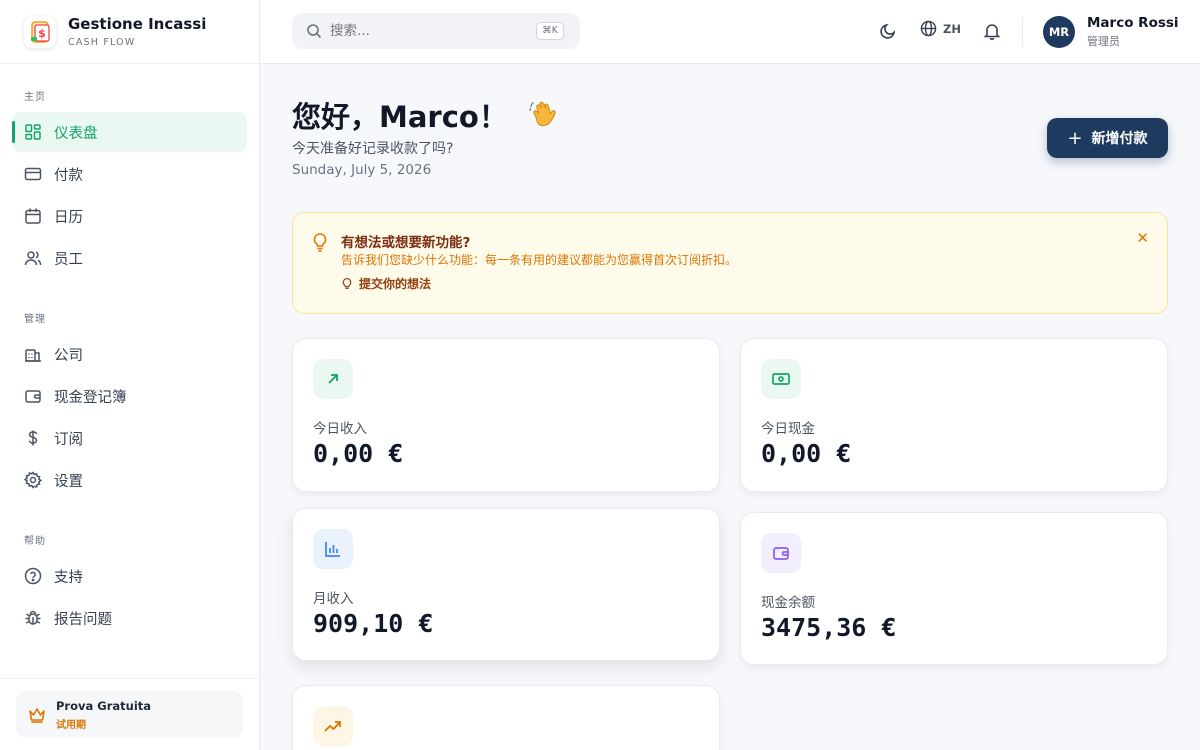 Image resolution: width=1200 pixels, height=750 pixels. Describe the element at coordinates (33, 216) in the screenshot. I see `calendar-icon` at that location.